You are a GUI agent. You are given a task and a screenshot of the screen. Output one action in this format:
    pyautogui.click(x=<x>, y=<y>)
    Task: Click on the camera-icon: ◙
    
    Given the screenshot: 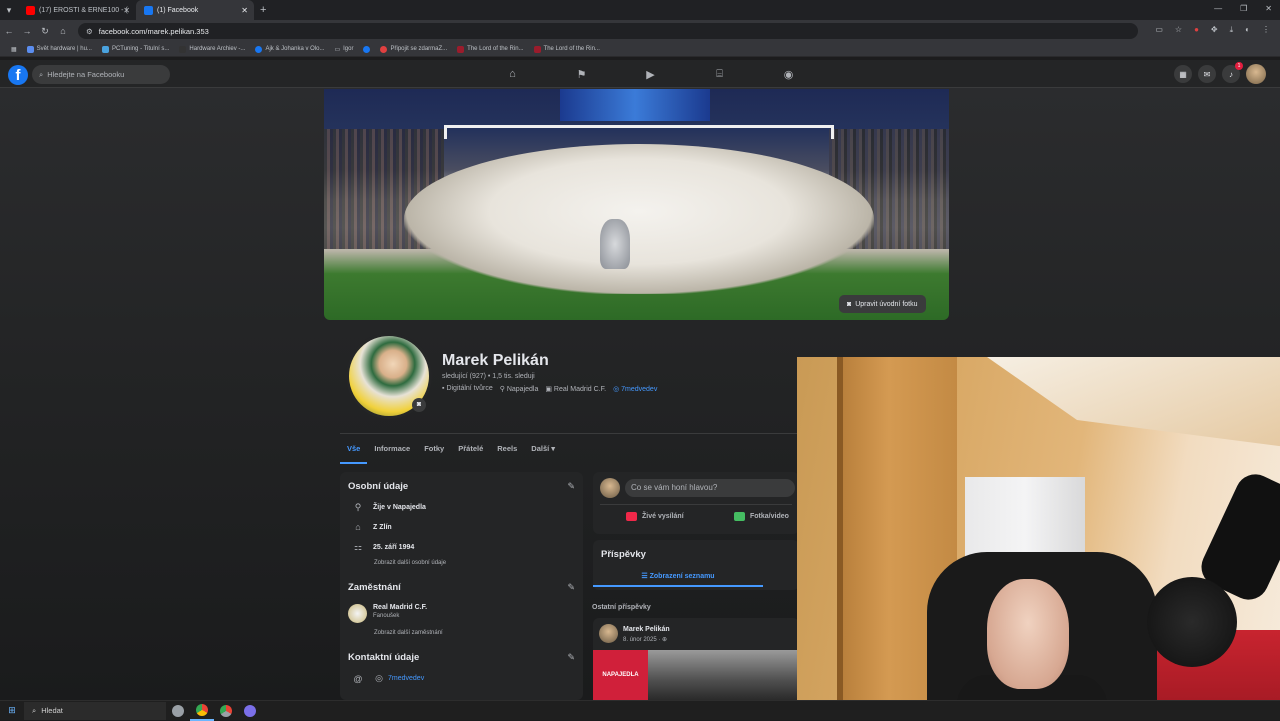 What is the action you would take?
    pyautogui.click(x=419, y=405)
    